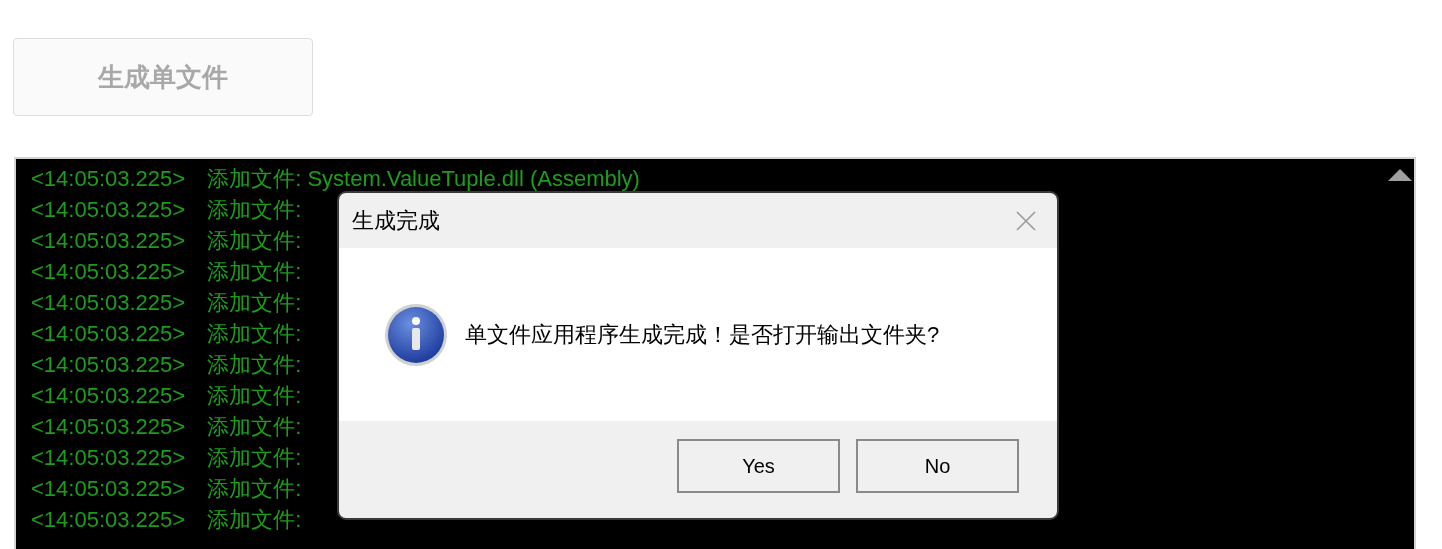 Image resolution: width=1442 pixels, height=549 pixels. Describe the element at coordinates (416, 334) in the screenshot. I see `info-icon` at that location.